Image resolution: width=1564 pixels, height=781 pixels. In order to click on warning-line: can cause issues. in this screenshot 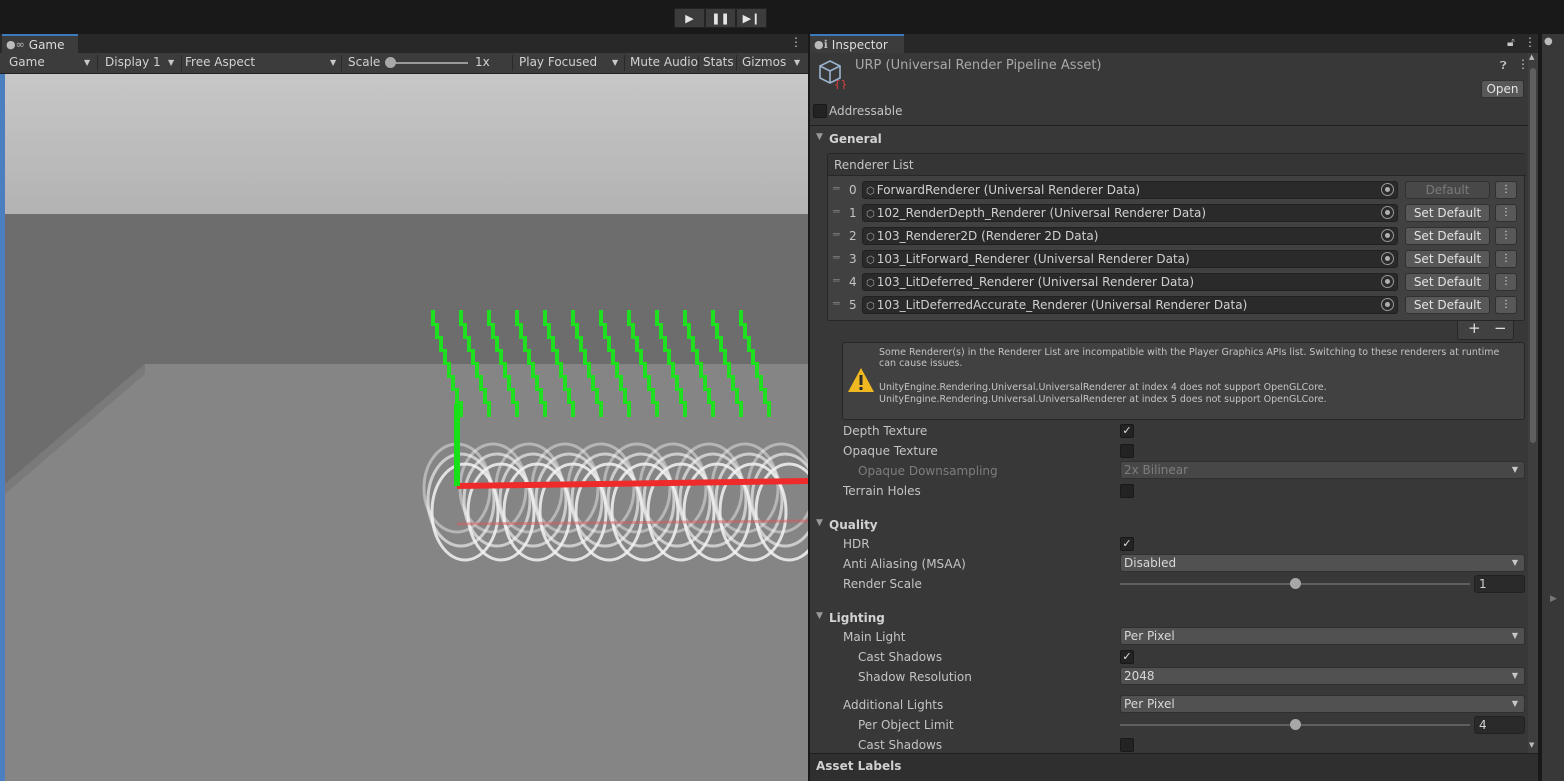, I will do `click(921, 363)`.